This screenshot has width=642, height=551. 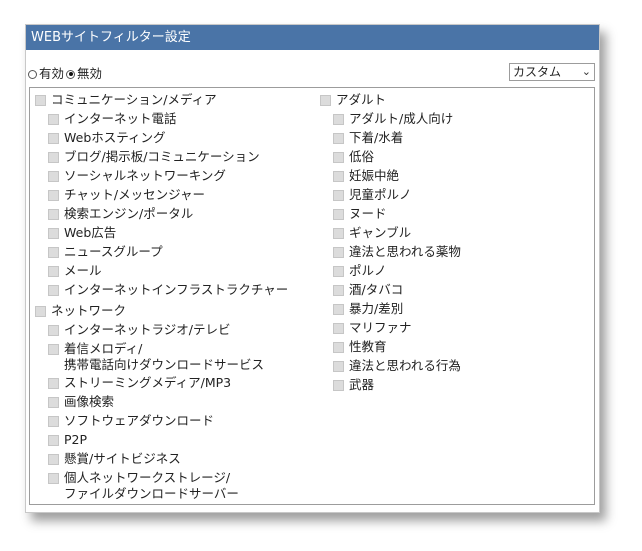 I want to click on subcategory-label: 検索エンジン/ポータル, so click(x=129, y=213).